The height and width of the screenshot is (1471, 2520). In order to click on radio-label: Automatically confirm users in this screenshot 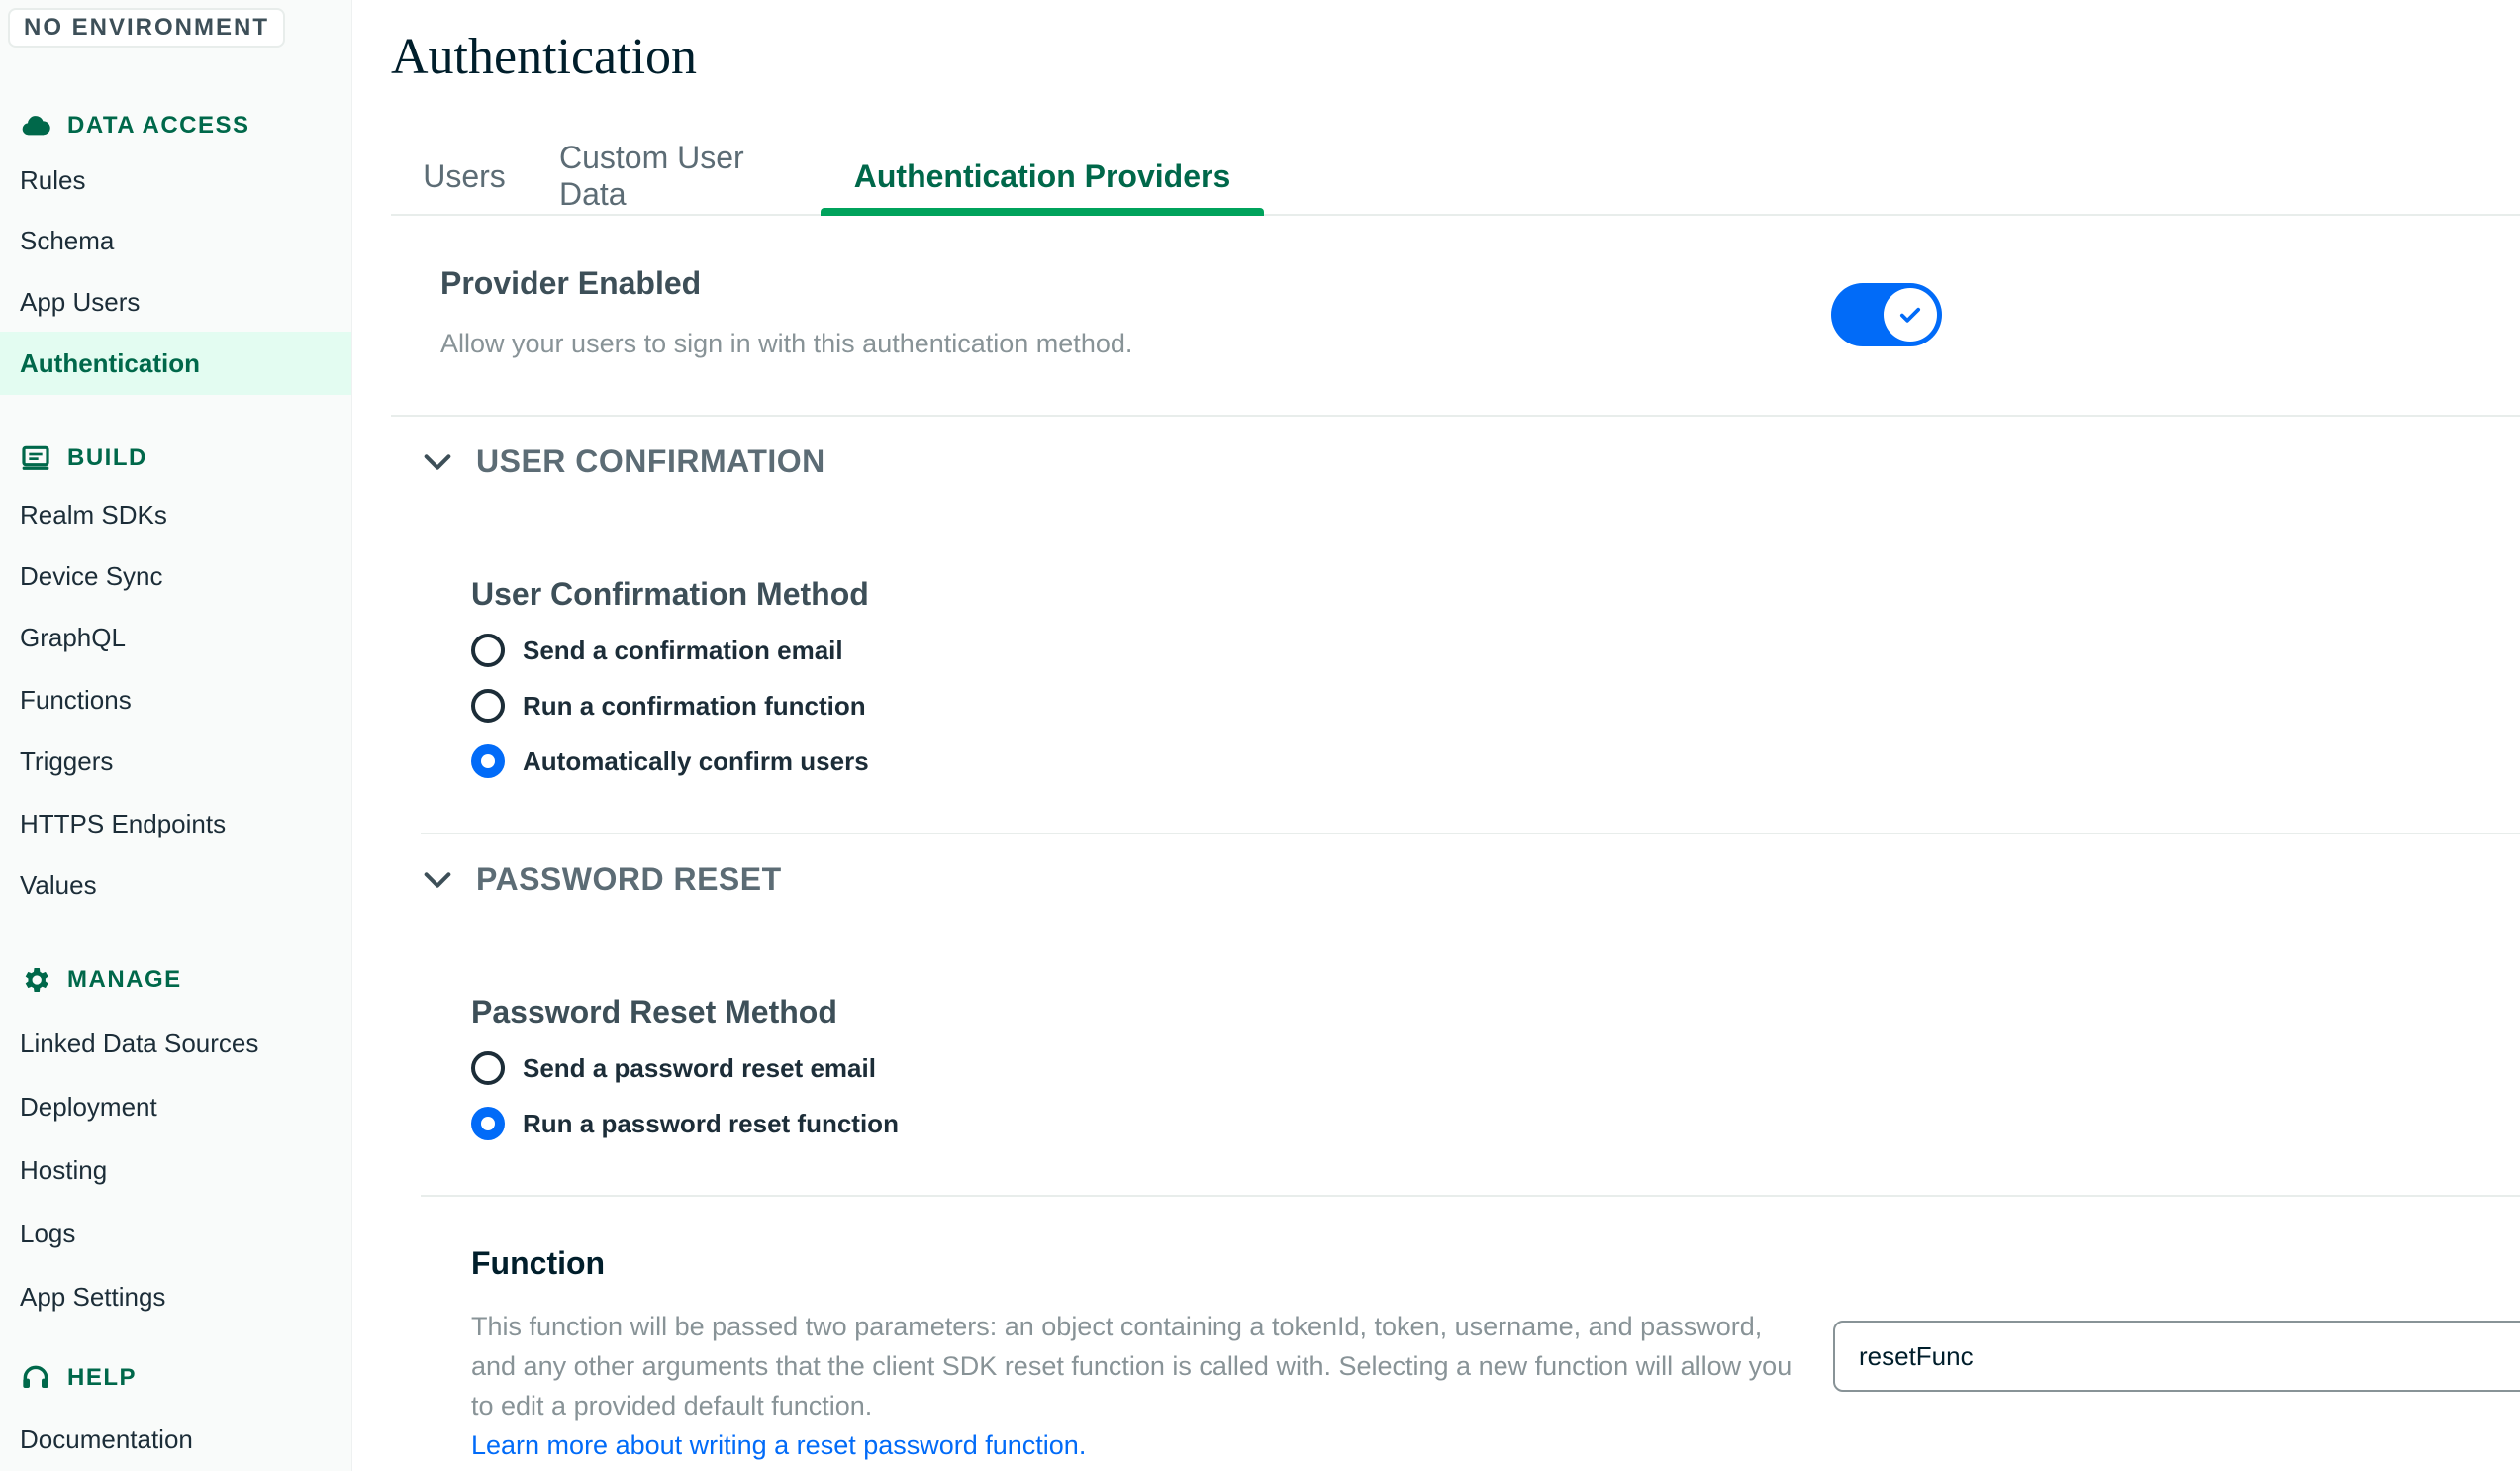, I will do `click(696, 760)`.